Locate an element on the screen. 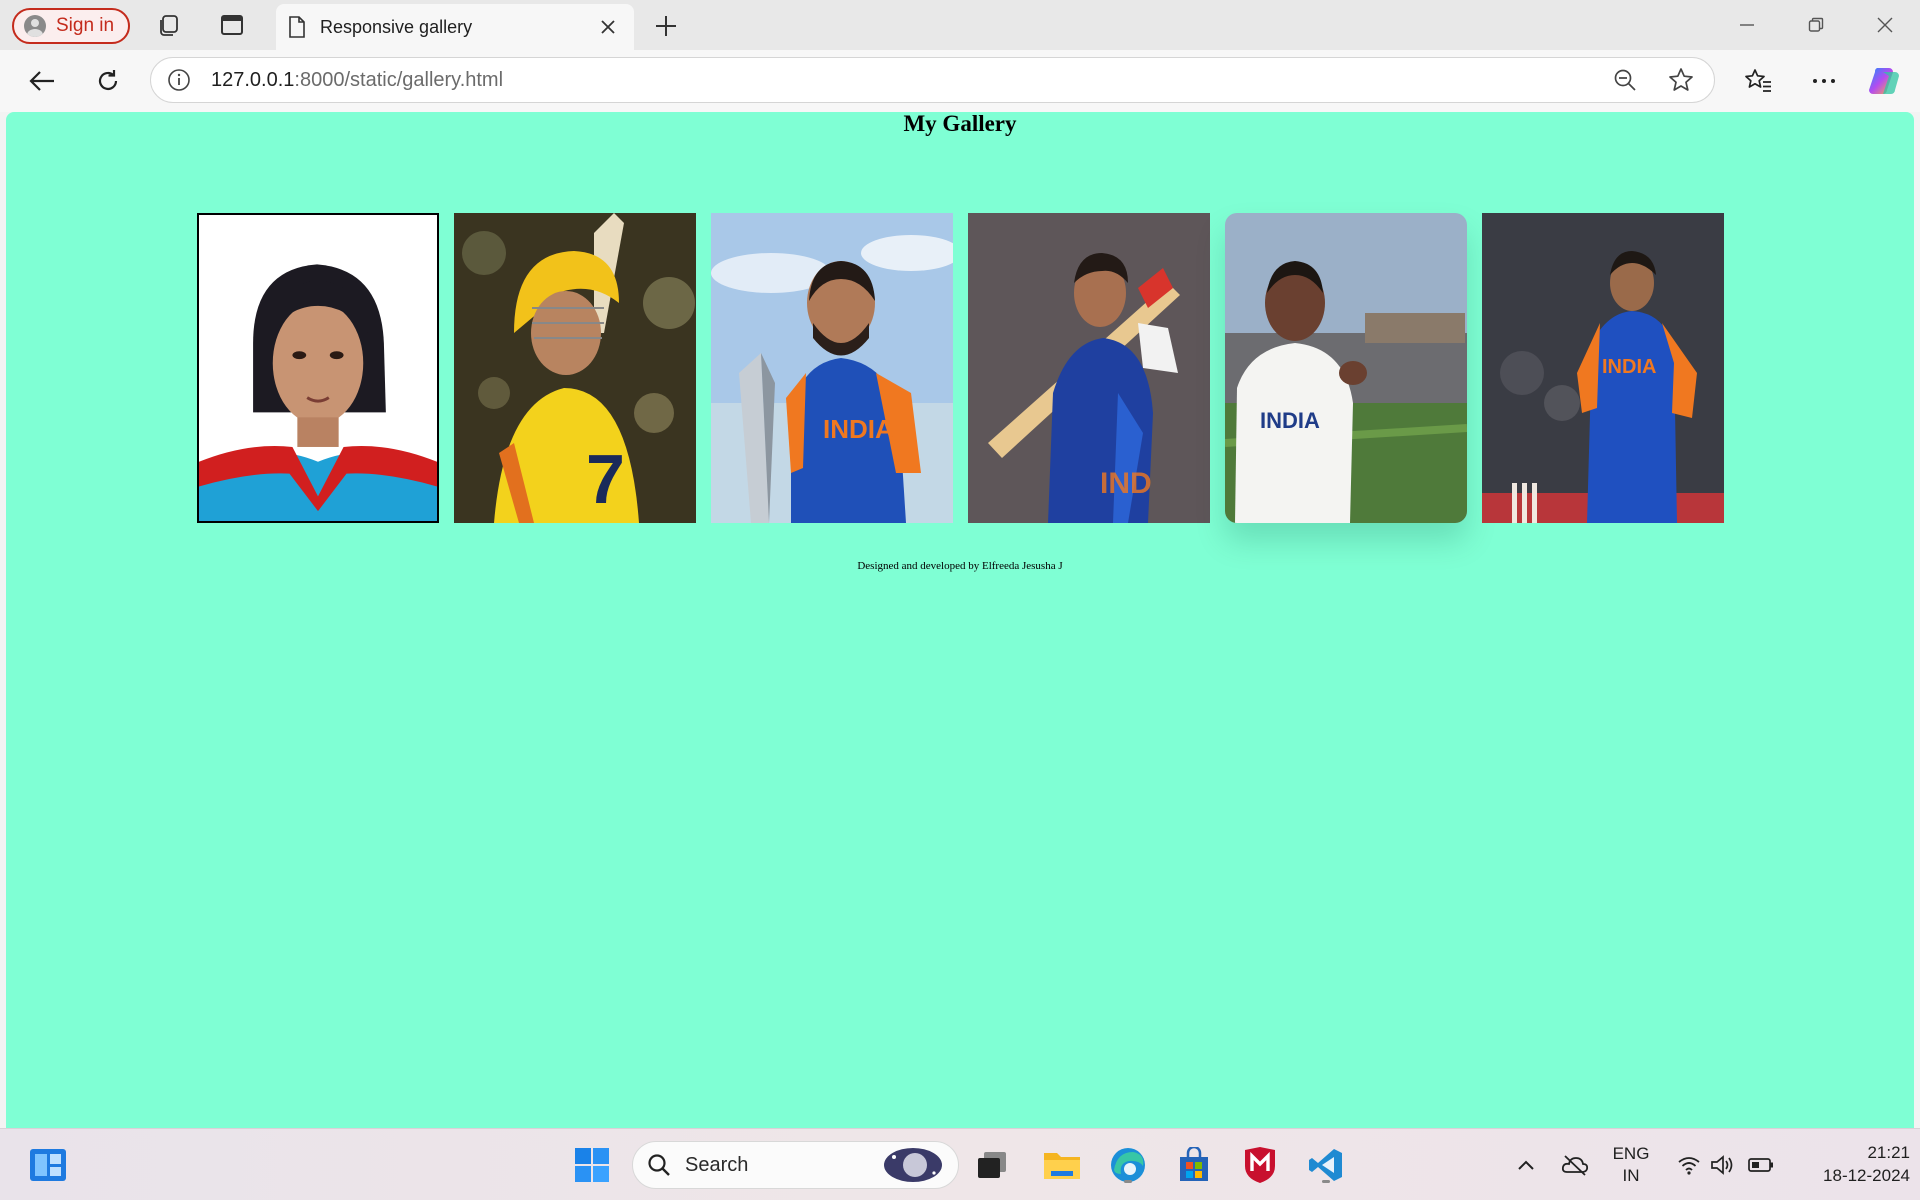 The image size is (1920, 1200). site-info-icon is located at coordinates (179, 80).